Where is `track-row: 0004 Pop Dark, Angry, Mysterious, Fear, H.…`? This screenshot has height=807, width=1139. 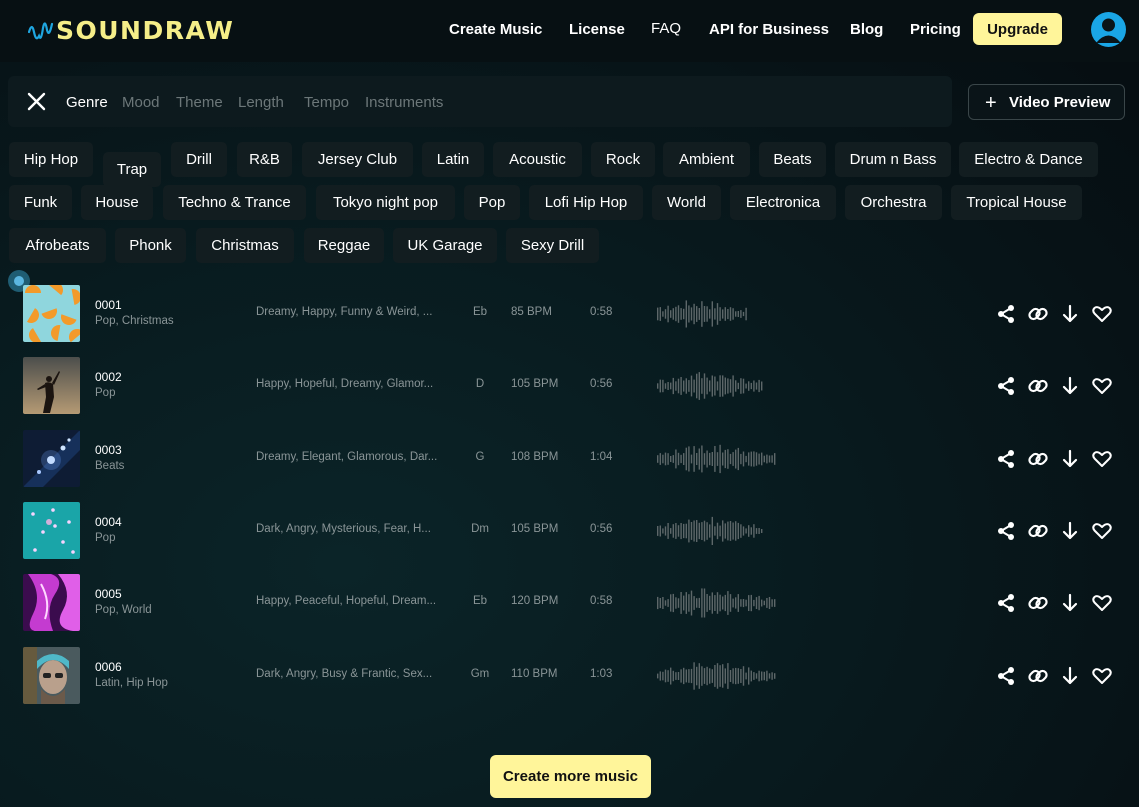
track-row: 0004 Pop Dark, Angry, Mysterious, Fear, H.… is located at coordinates (569, 533).